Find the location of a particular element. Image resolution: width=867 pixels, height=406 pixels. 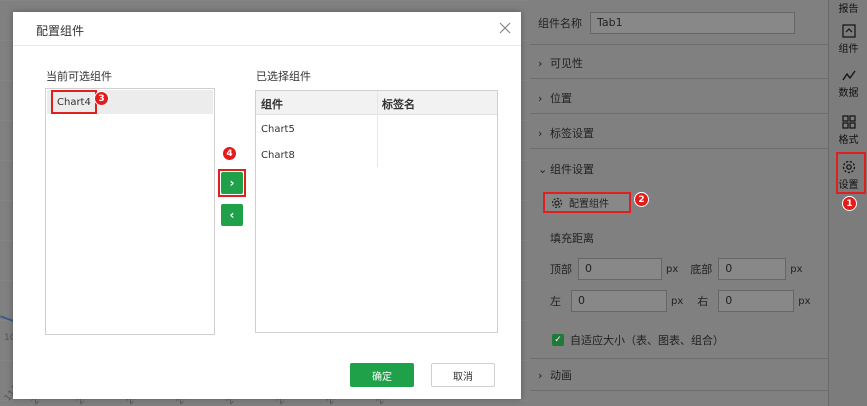

dialog-header: 配置组件 is located at coordinates (267, 29).